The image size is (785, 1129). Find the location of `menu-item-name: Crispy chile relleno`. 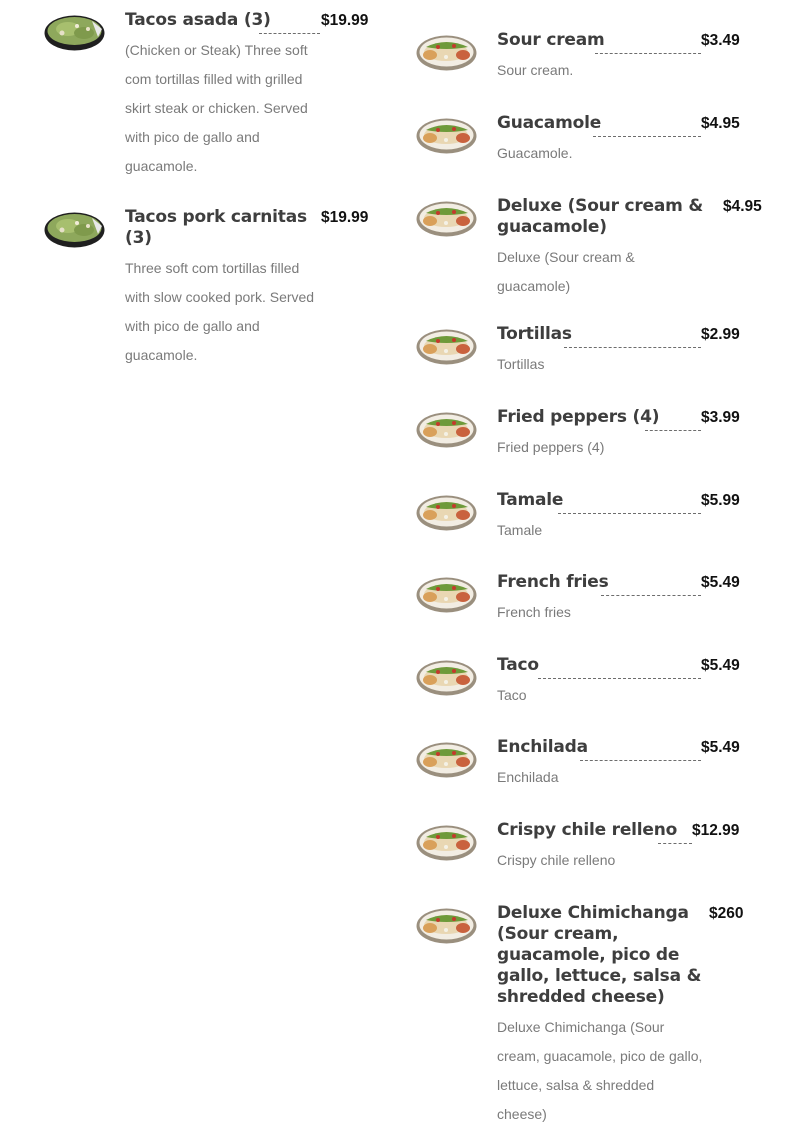

menu-item-name: Crispy chile relleno is located at coordinates (597, 830).